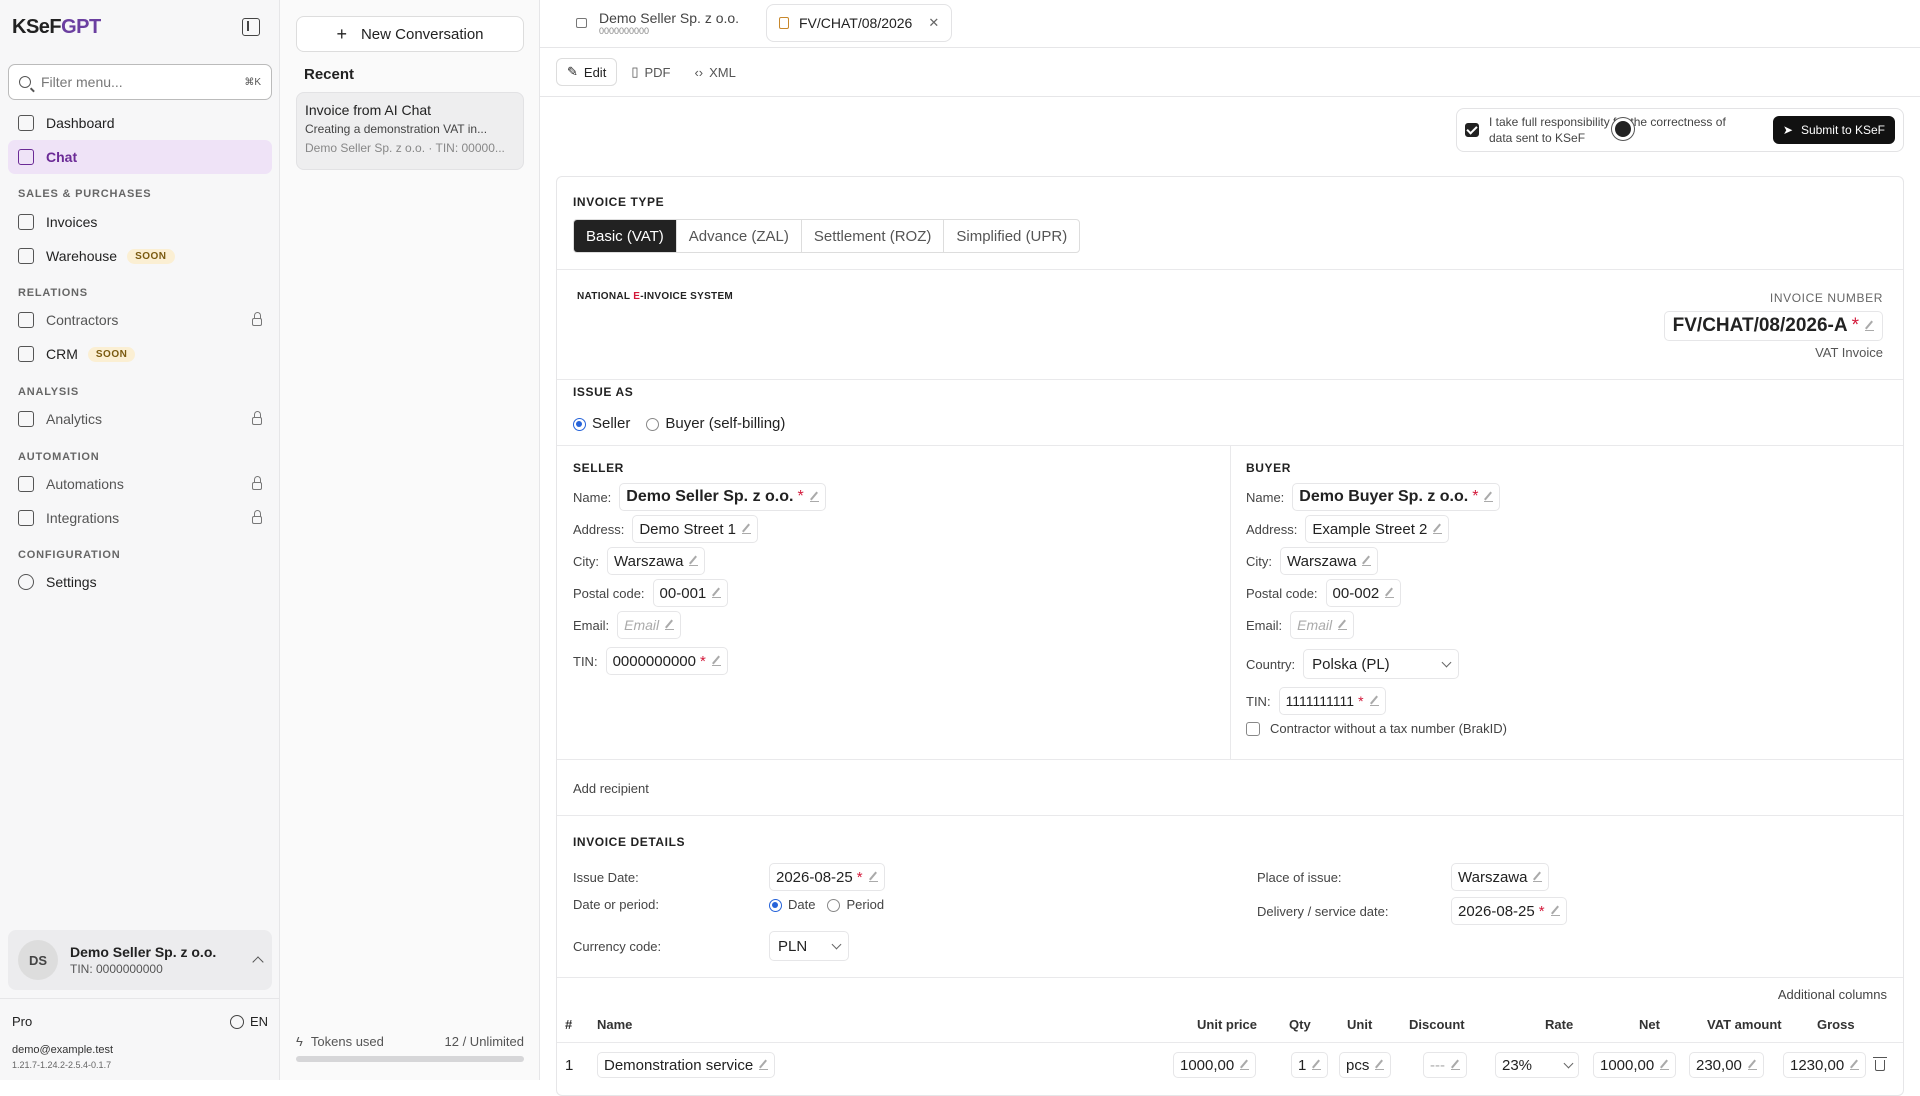  I want to click on seller-name-field: Demo Seller Sp. z o.o. *, so click(722, 497).